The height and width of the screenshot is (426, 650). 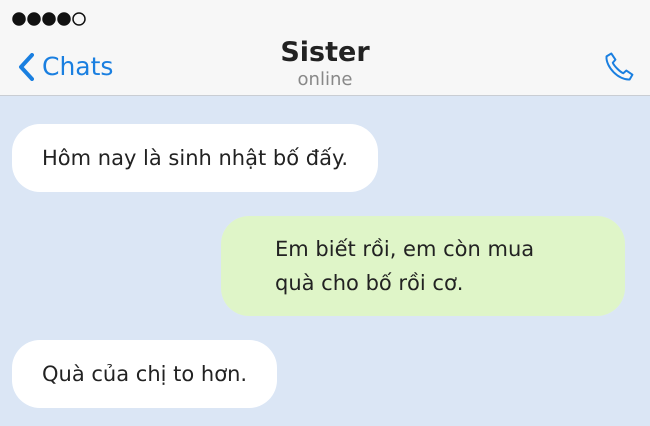 I want to click on contact-status: online, so click(x=325, y=80).